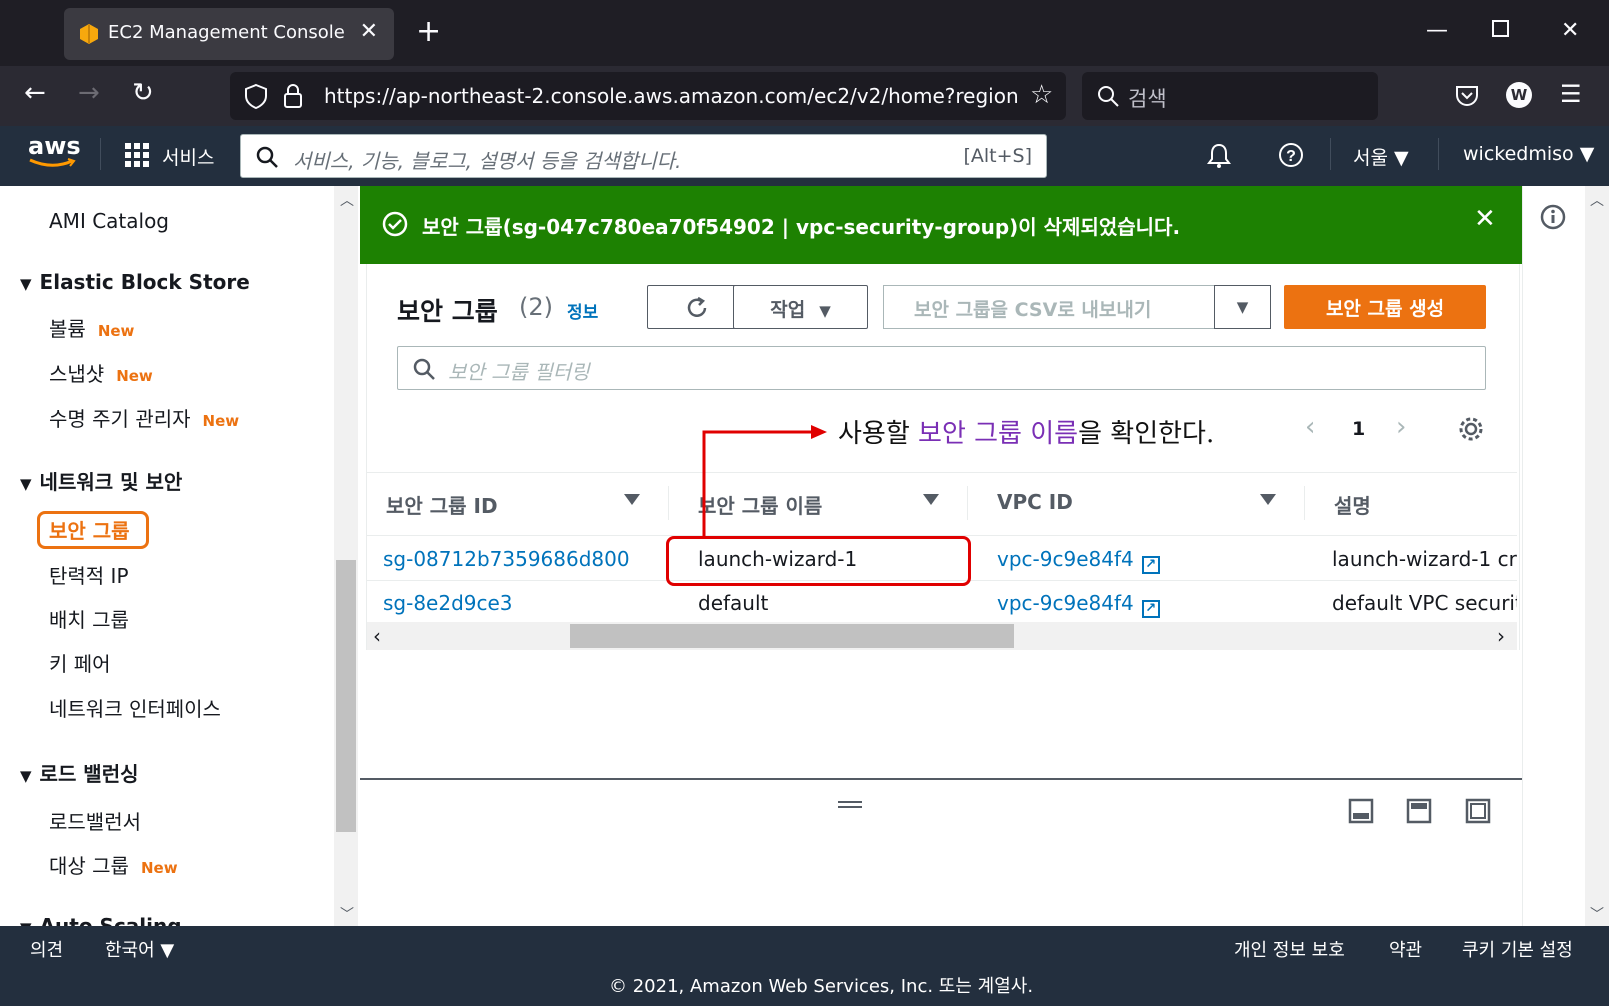  Describe the element at coordinates (135, 282) in the screenshot. I see `sidebar-section-ebs: ▼ Elastic Block Store` at that location.